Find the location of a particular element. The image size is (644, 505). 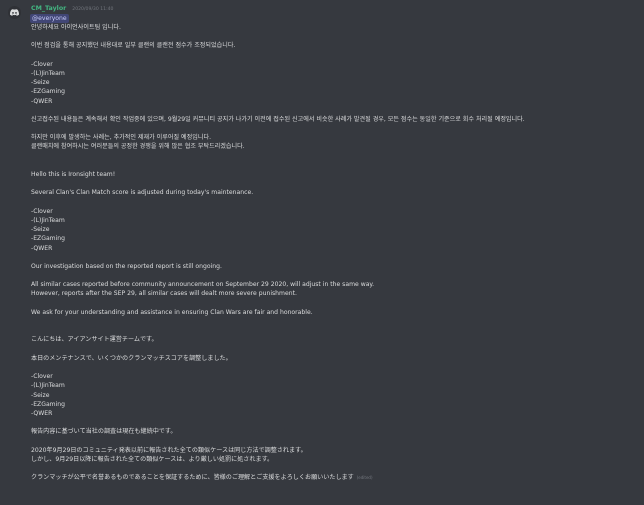

japanese-intro: 本日のメンテナンスで、いくつかのクランマッチスコアを調整しました。 is located at coordinates (131, 358).